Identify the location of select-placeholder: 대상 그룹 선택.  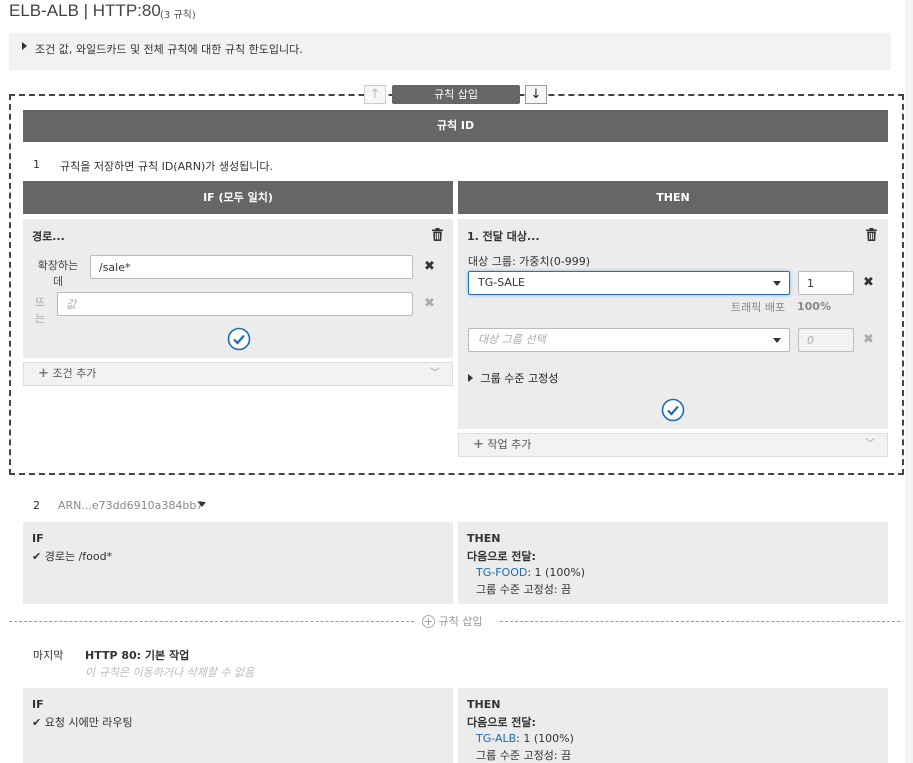
(512, 339).